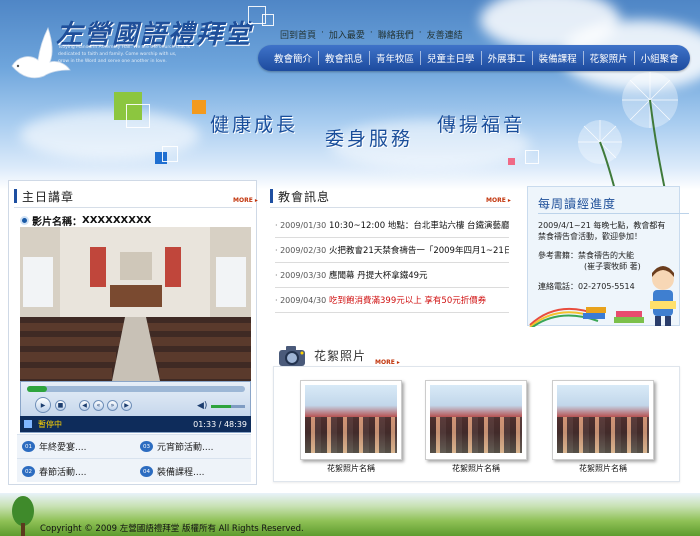 The image size is (700, 536). I want to click on volume-slider, so click(228, 406).